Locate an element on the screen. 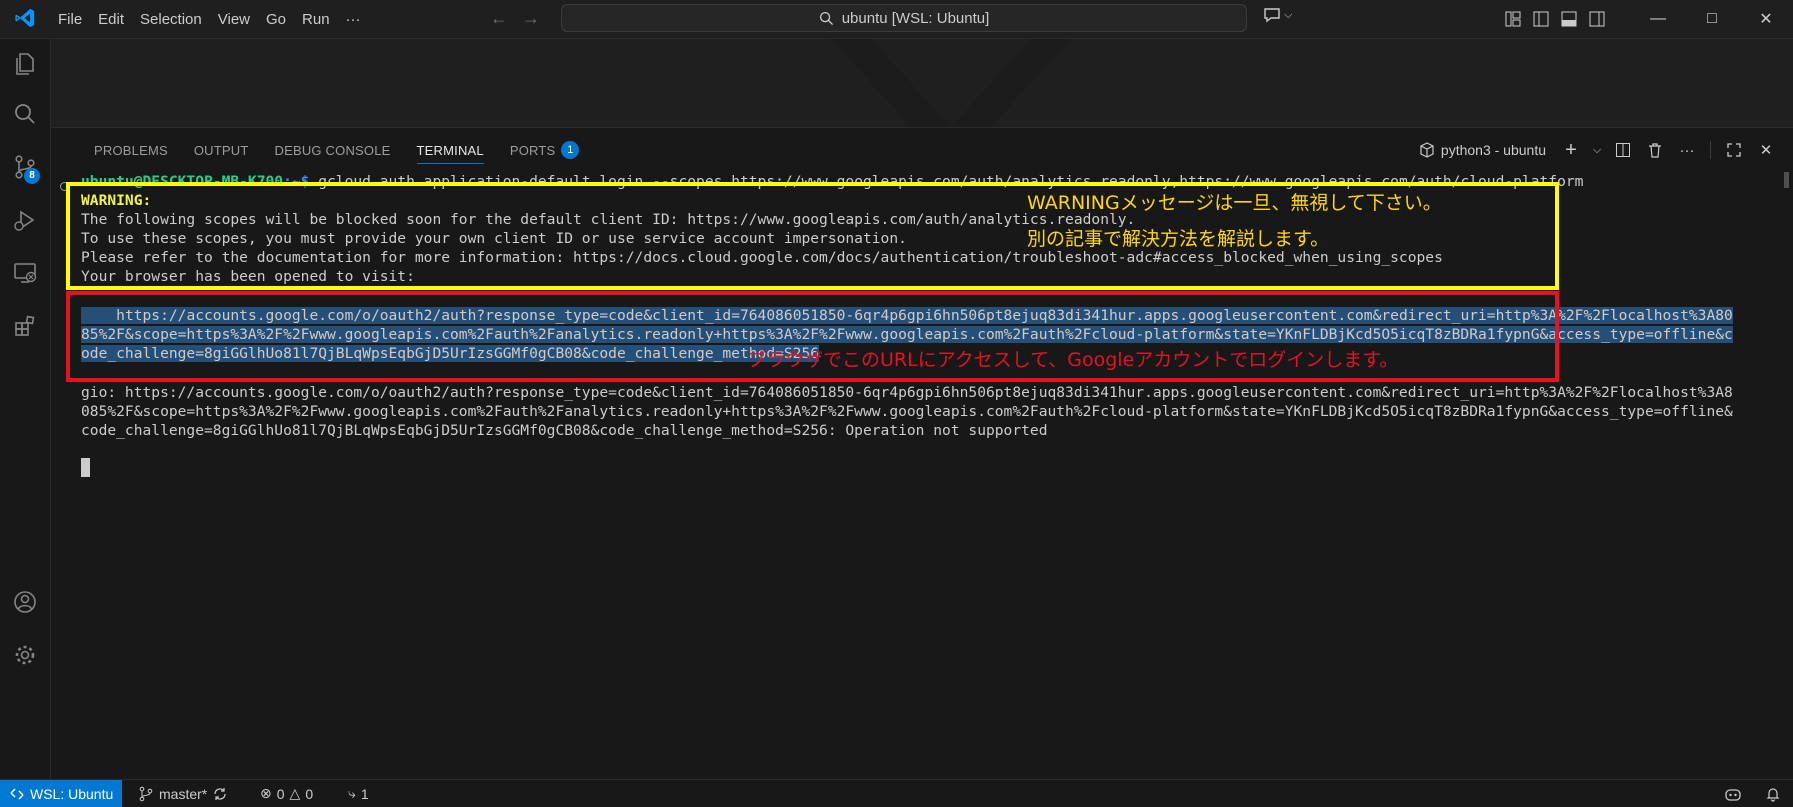  branch-indicator: master* is located at coordinates (183, 793).